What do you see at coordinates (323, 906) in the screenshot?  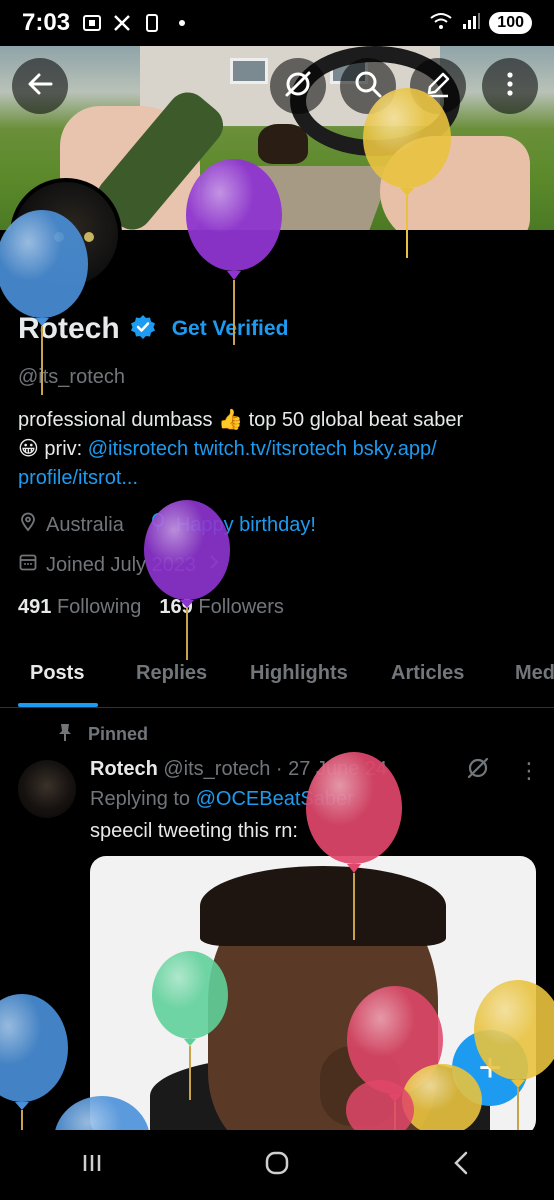 I see `image-hair` at bounding box center [323, 906].